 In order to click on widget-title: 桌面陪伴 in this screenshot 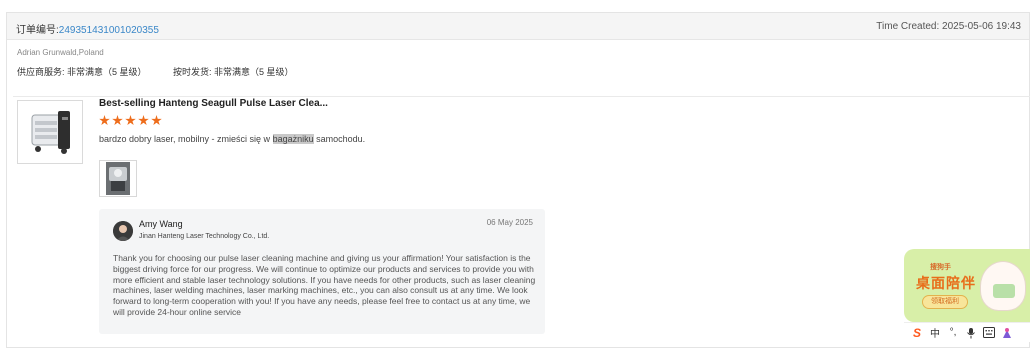, I will do `click(946, 283)`.